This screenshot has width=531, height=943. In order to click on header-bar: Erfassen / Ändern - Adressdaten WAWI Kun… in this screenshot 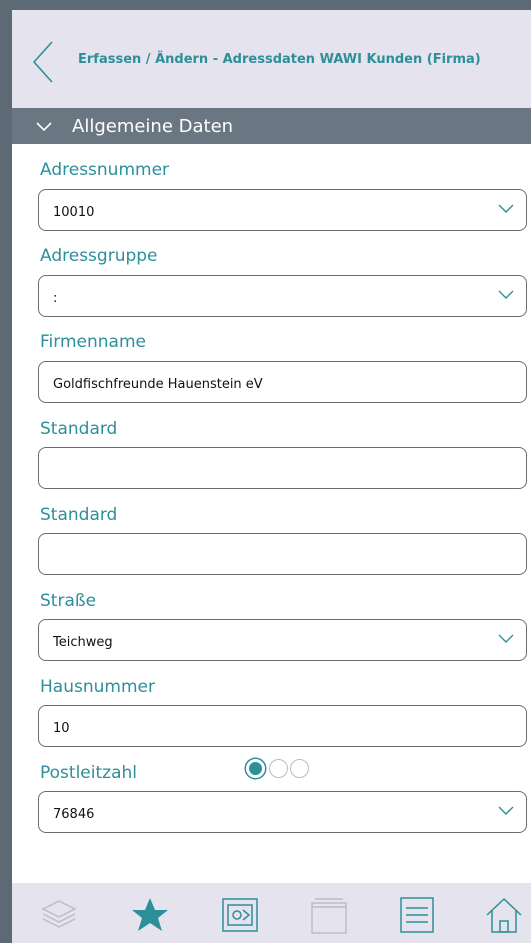, I will do `click(271, 59)`.